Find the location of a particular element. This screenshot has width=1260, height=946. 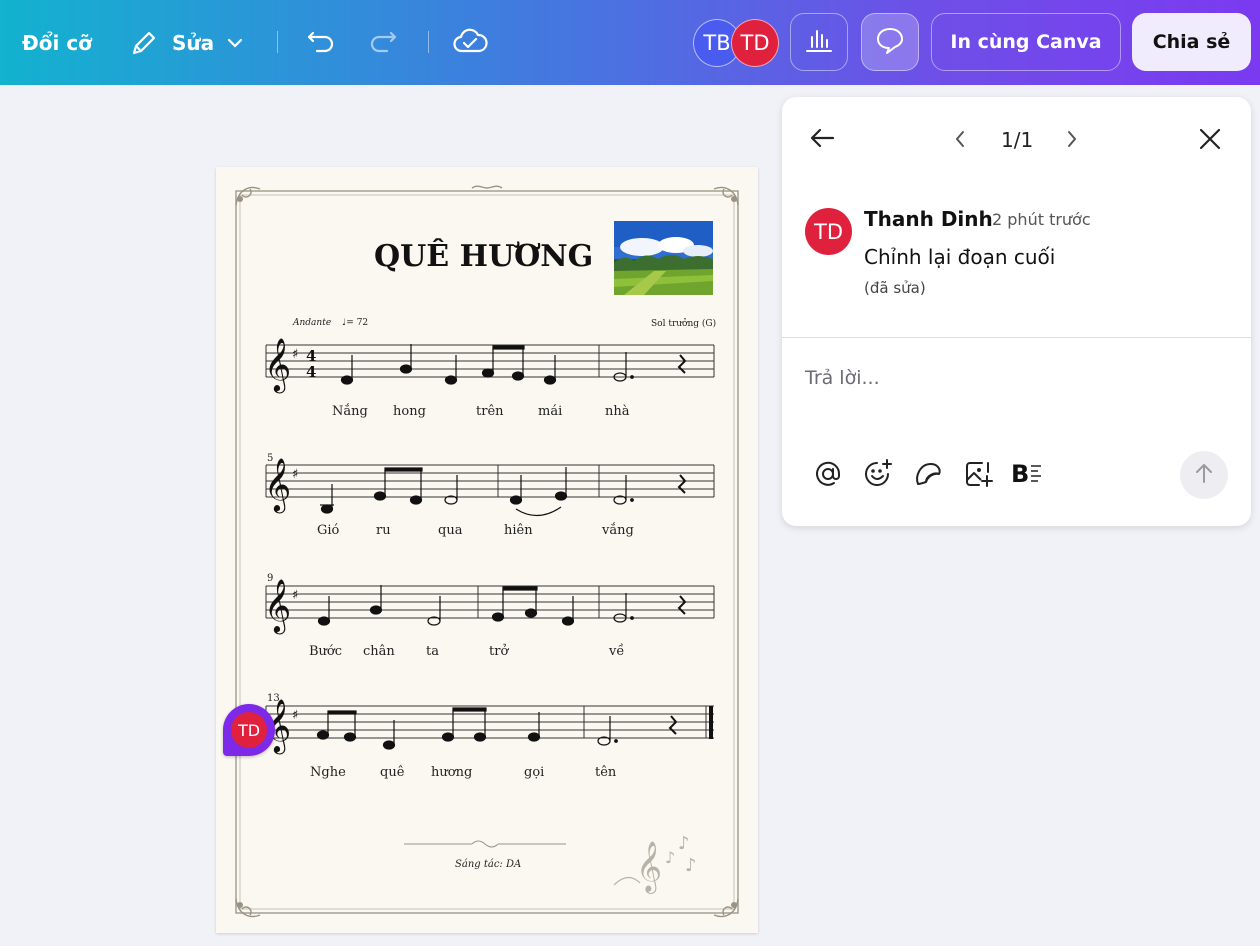

lyric-word: Gió is located at coordinates (328, 530).